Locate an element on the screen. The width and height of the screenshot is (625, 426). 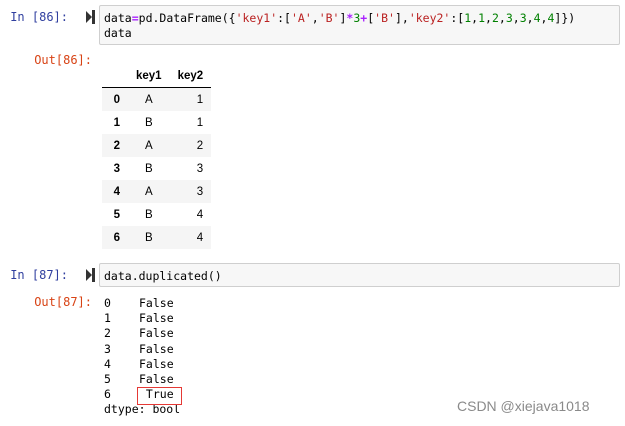
series-row: 1 False is located at coordinates (142, 318).